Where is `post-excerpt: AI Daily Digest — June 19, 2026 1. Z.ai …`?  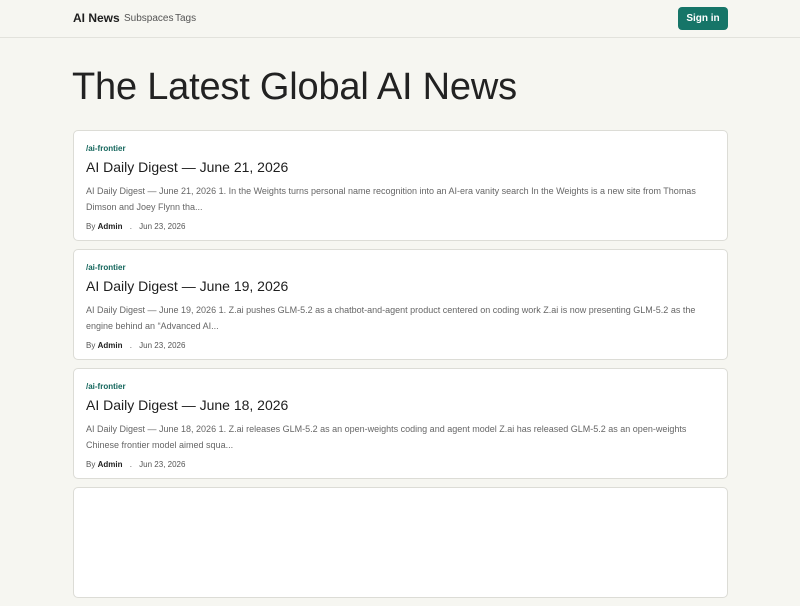 post-excerpt: AI Daily Digest — June 19, 2026 1. Z.ai … is located at coordinates (391, 318).